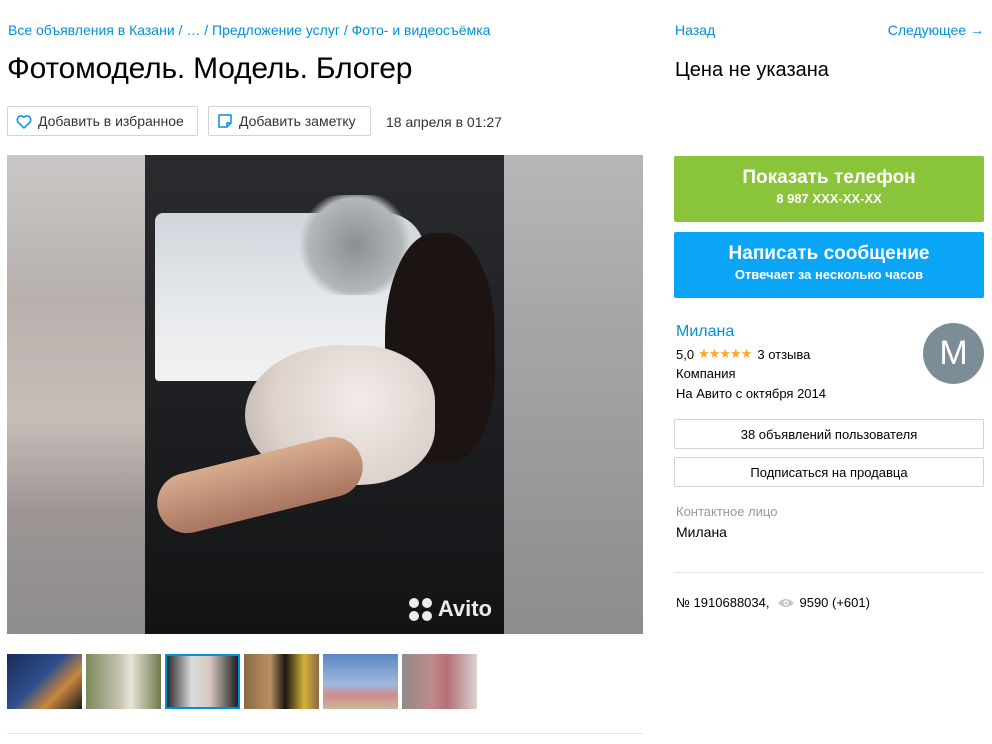 The image size is (992, 744). I want to click on phone-number: 8 987 XXX-XX-XX, so click(829, 198).